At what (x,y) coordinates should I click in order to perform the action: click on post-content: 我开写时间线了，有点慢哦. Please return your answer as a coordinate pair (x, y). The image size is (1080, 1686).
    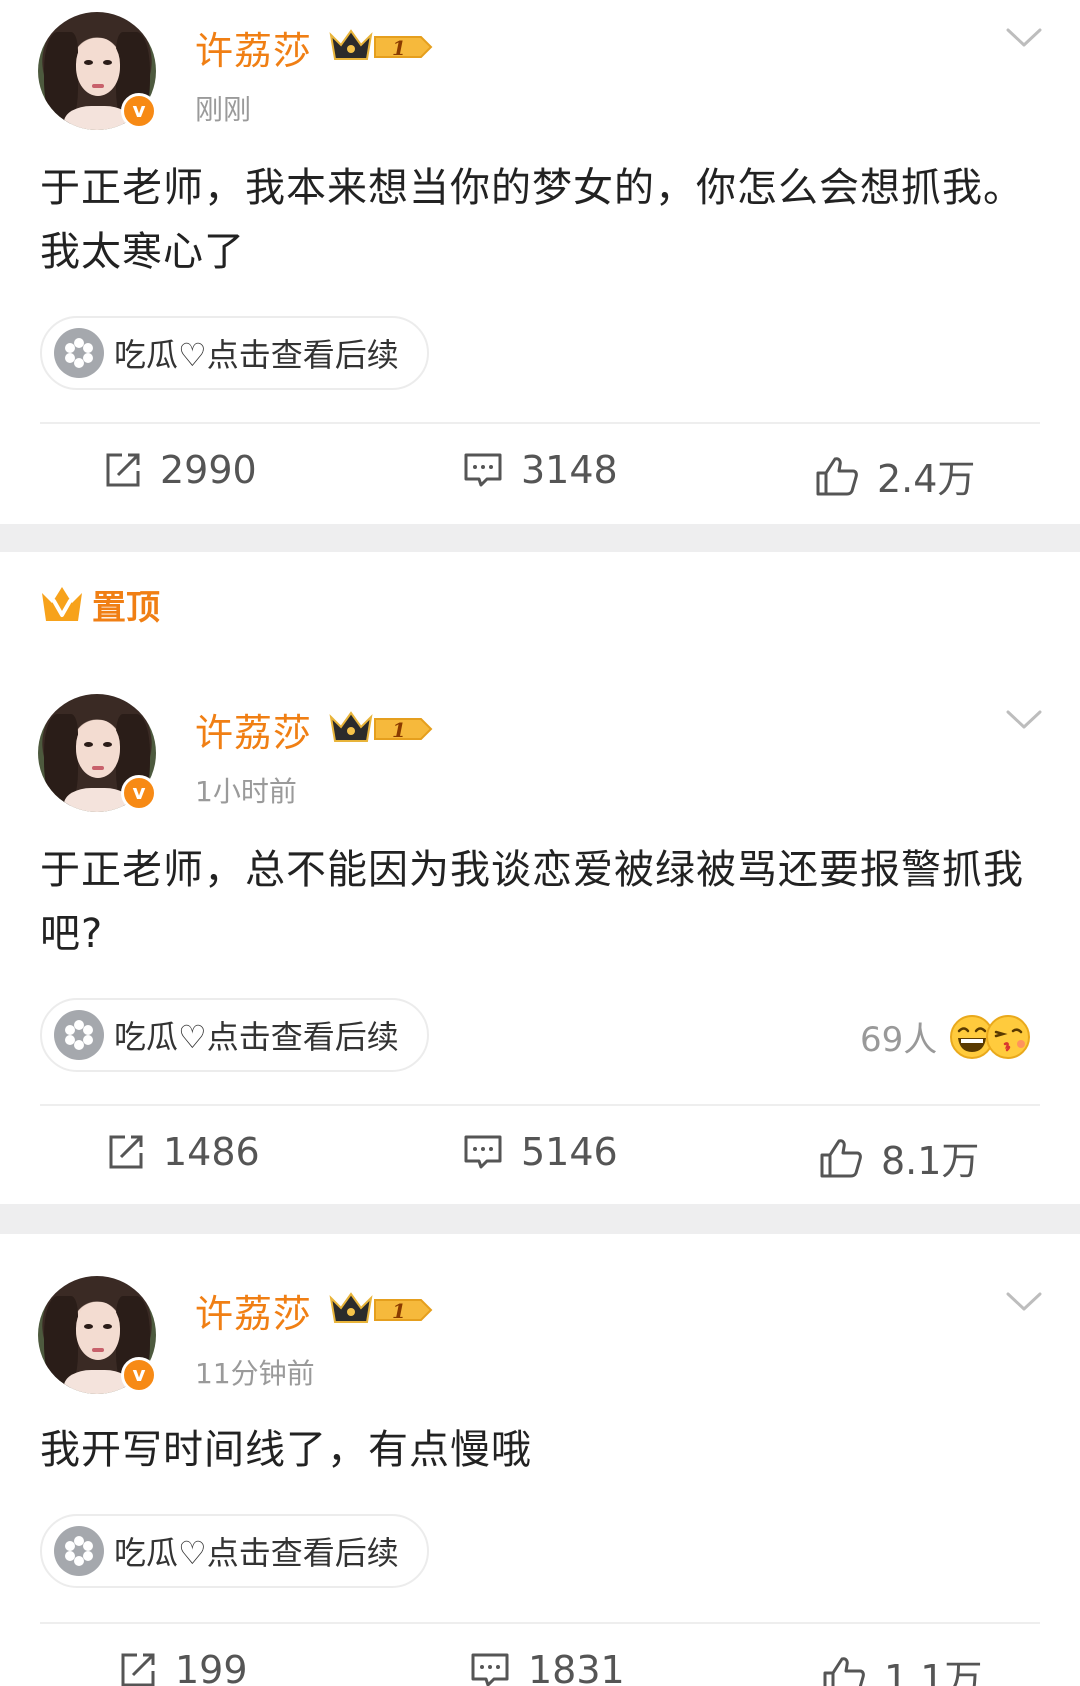
    Looking at the image, I should click on (540, 1450).